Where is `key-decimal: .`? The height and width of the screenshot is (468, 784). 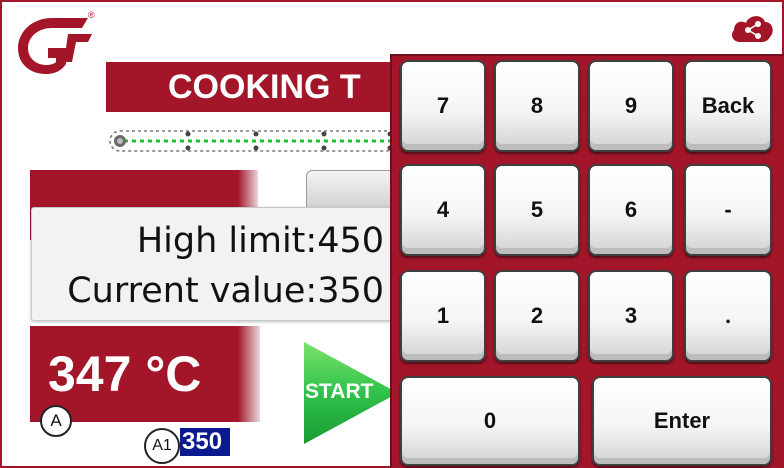 key-decimal: . is located at coordinates (728, 316).